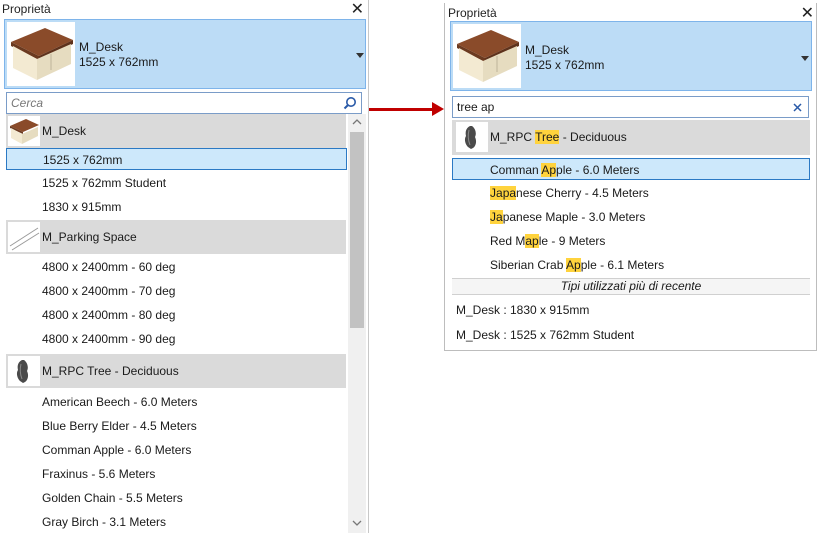 The height and width of the screenshot is (533, 817). I want to click on type-row: 4800 x 2400mm - 90 deg, so click(176, 339).